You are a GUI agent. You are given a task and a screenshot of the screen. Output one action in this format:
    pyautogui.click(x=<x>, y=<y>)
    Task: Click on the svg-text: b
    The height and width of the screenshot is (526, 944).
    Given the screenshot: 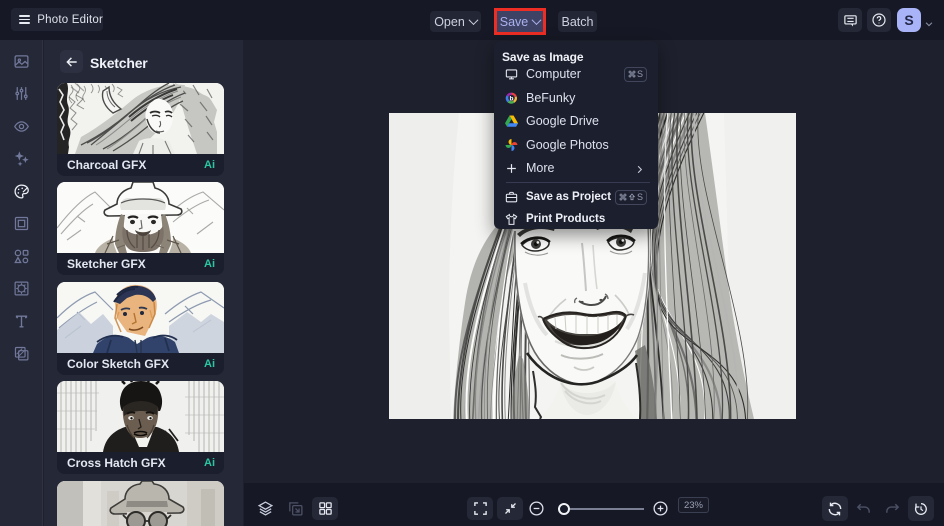 What is the action you would take?
    pyautogui.click(x=512, y=98)
    